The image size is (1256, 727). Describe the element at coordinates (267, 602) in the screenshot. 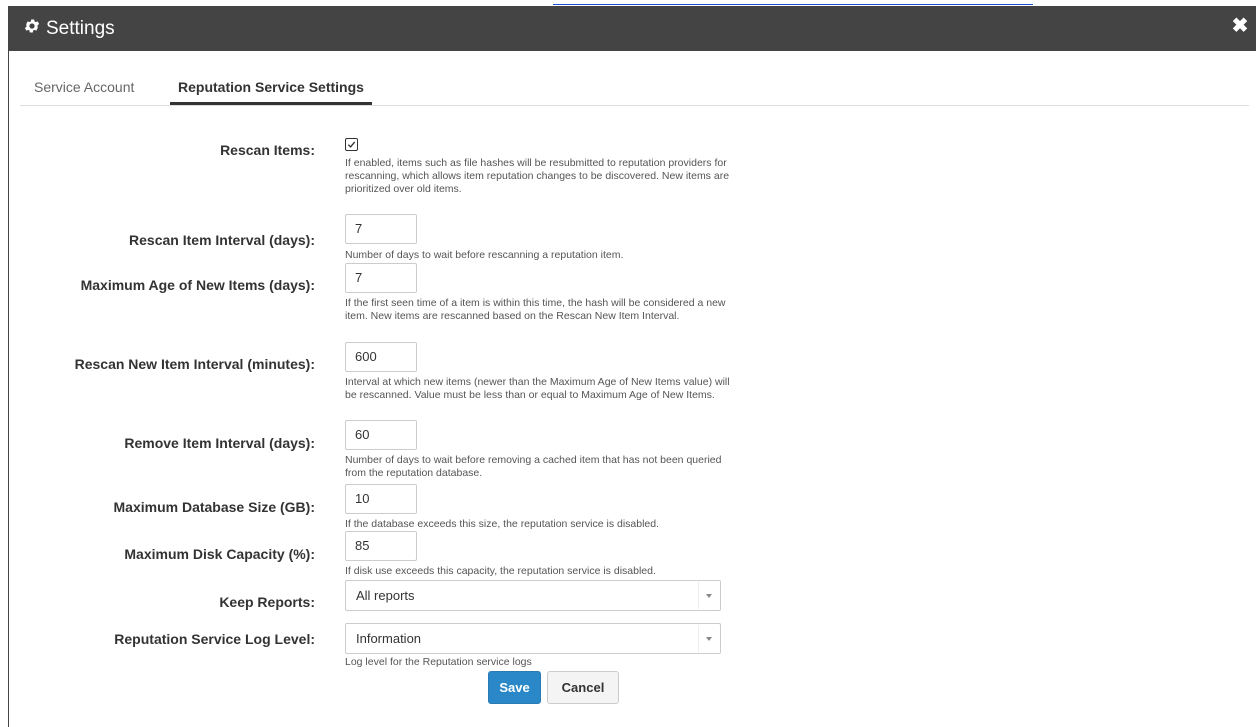

I see `keep-reports-label: Keep Reports:` at that location.